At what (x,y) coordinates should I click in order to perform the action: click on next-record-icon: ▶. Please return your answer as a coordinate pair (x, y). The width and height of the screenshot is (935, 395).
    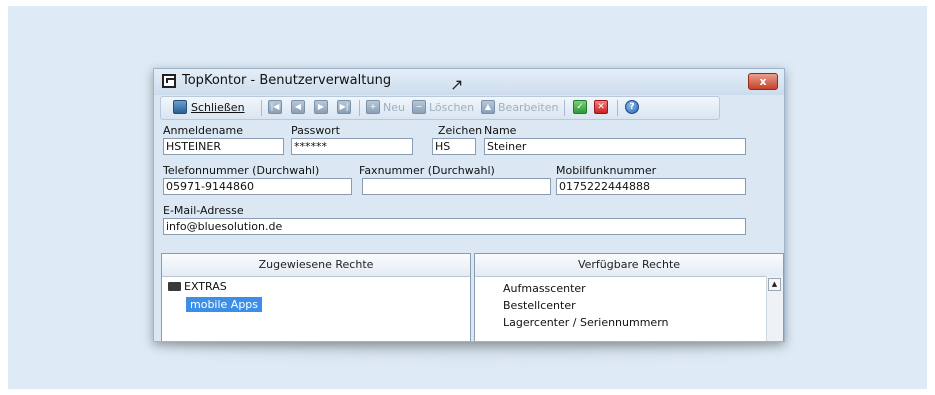
    Looking at the image, I should click on (321, 107).